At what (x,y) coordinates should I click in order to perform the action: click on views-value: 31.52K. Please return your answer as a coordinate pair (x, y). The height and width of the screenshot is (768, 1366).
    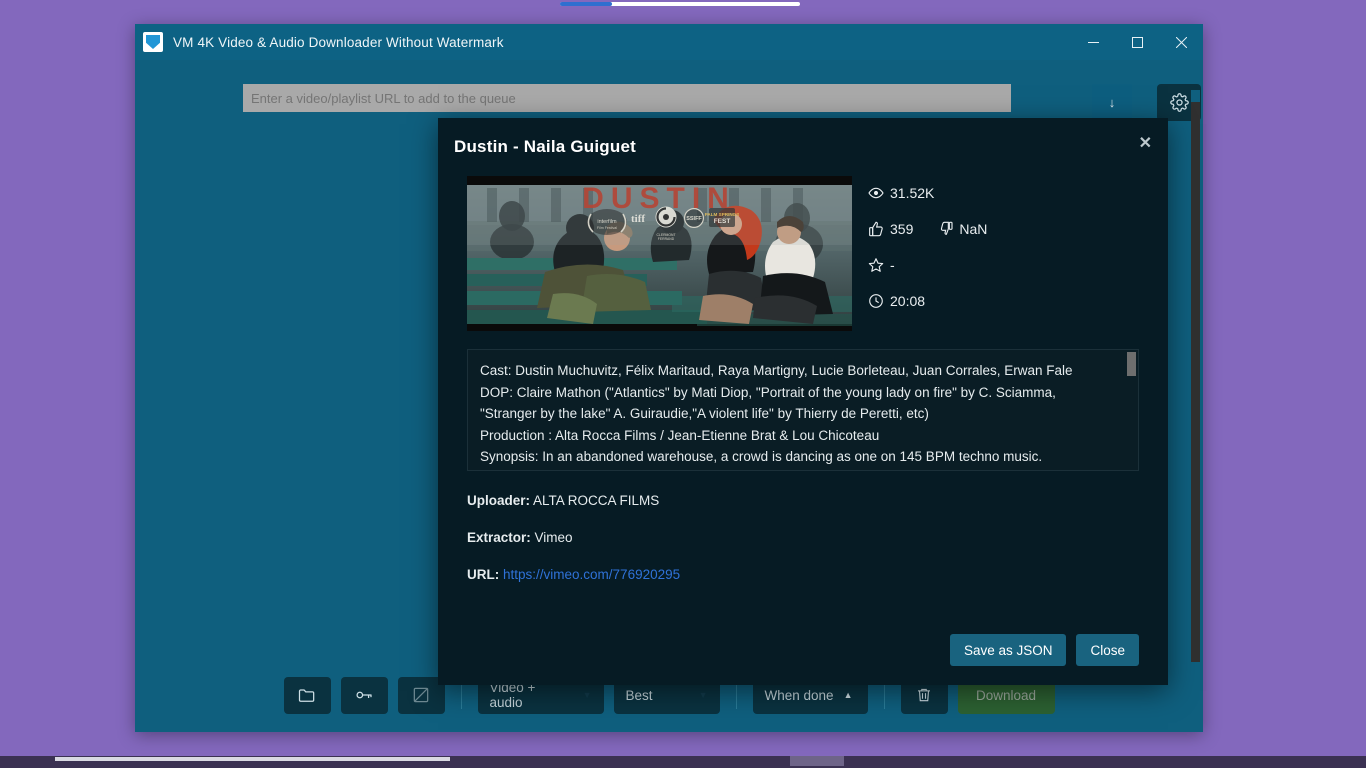
    Looking at the image, I should click on (912, 193).